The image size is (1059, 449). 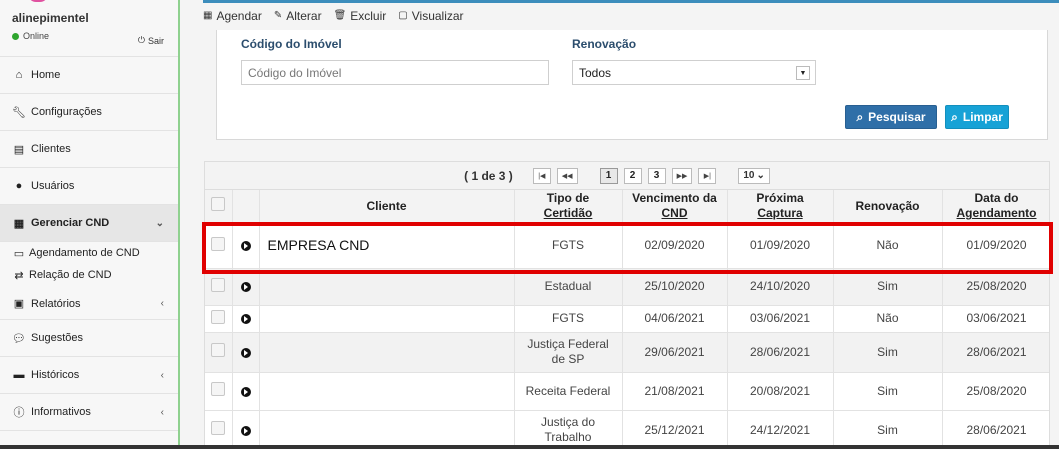 What do you see at coordinates (568, 437) in the screenshot?
I see `cell-line: Trabalho` at bounding box center [568, 437].